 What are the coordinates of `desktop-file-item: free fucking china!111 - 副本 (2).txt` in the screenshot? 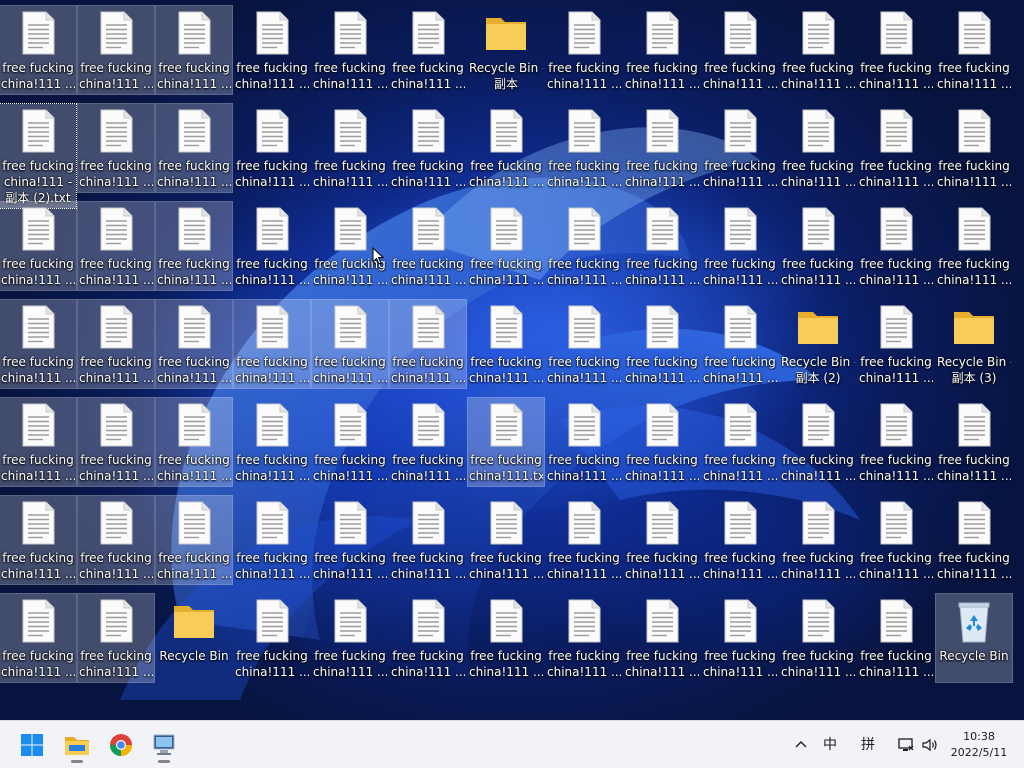 It's located at (38, 156).